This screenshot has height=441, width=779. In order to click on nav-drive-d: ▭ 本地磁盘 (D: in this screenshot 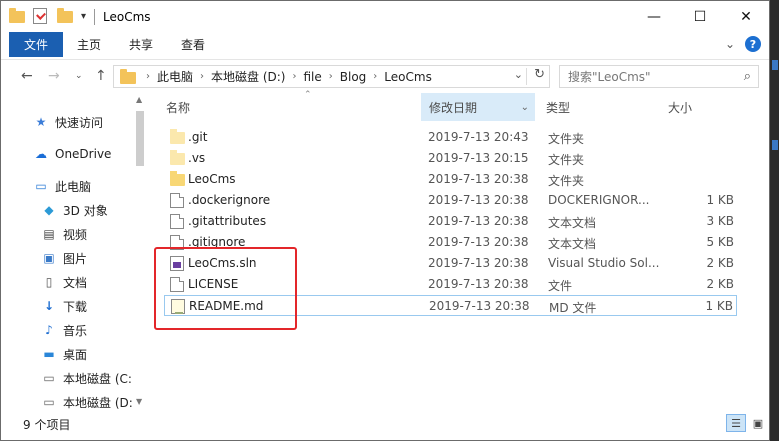, I will do `click(87, 402)`.